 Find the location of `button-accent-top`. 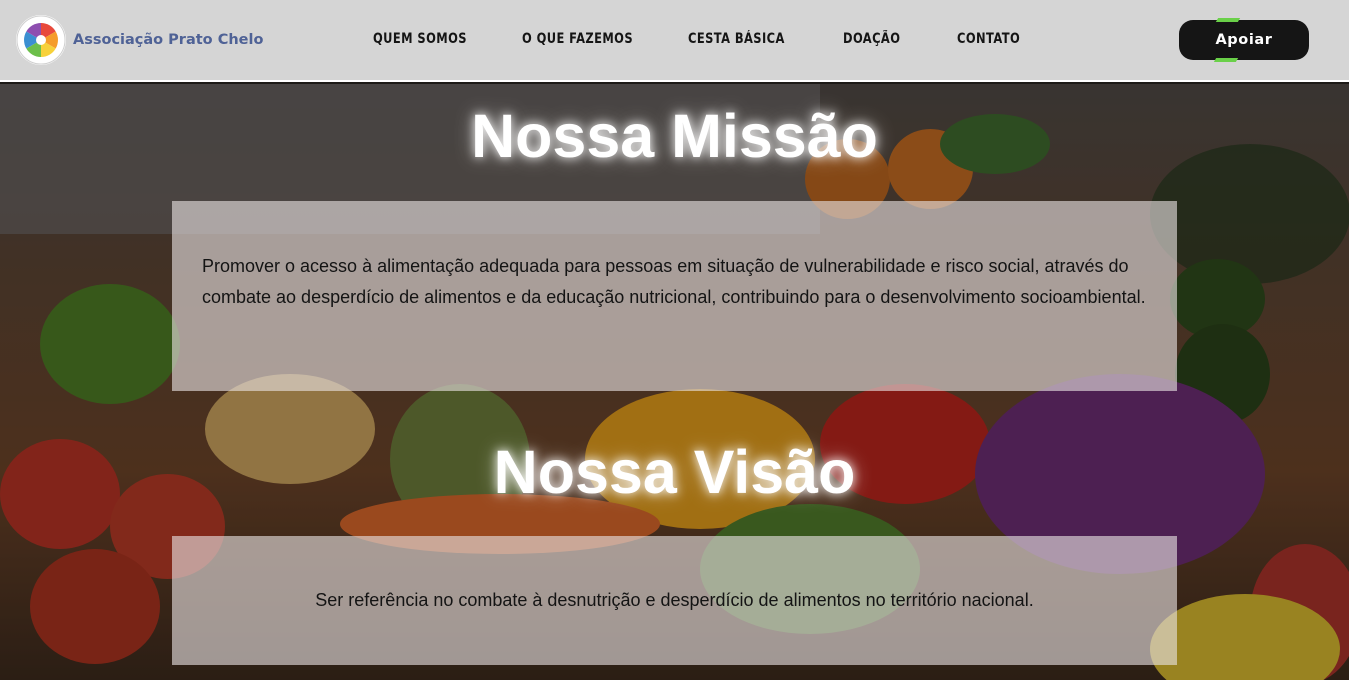

button-accent-top is located at coordinates (1228, 20).